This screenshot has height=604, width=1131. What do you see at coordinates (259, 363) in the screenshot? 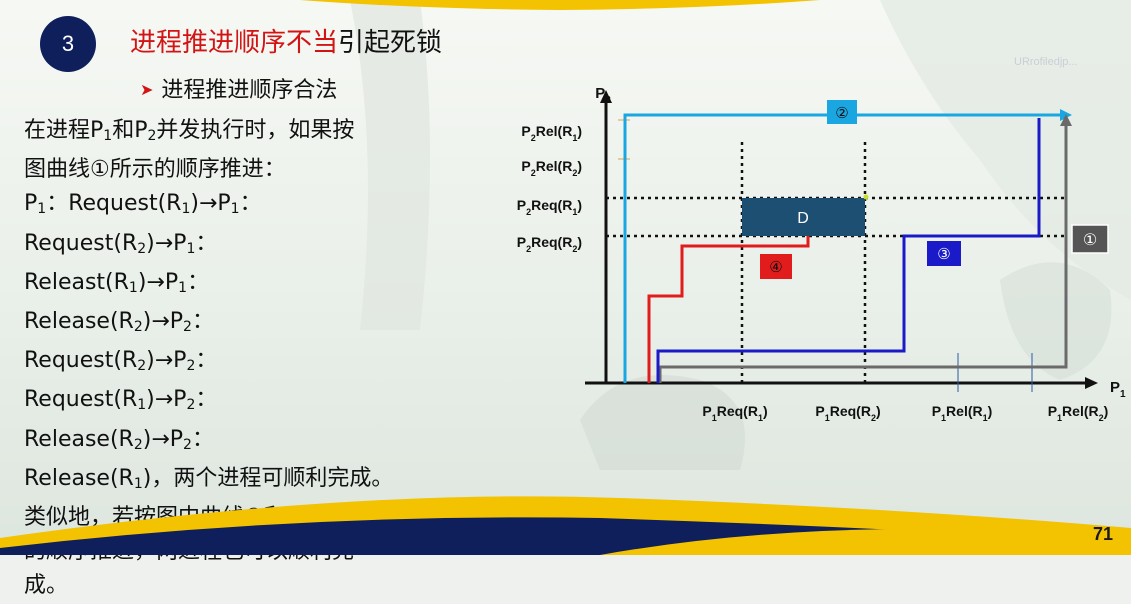
I see `explanation-line: Request(R2)→P2：` at bounding box center [259, 363].